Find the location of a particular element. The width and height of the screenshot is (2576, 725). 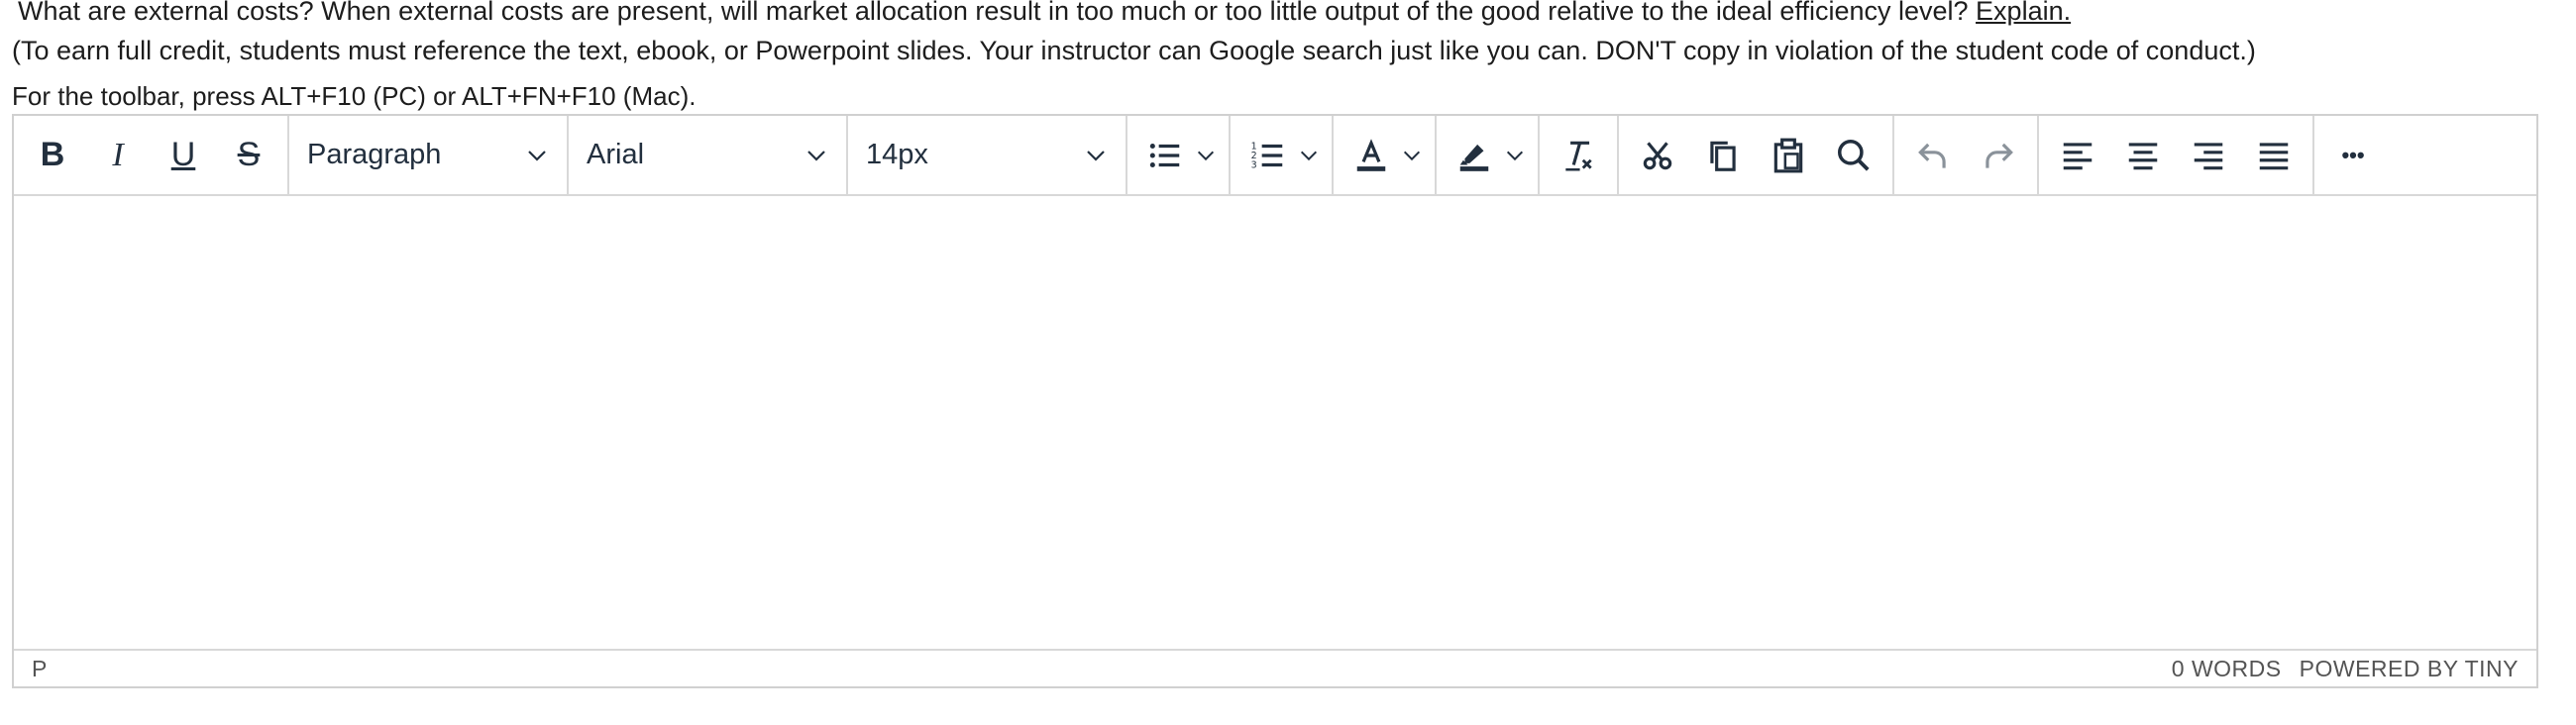

bullet-list-group is located at coordinates (1179, 155).